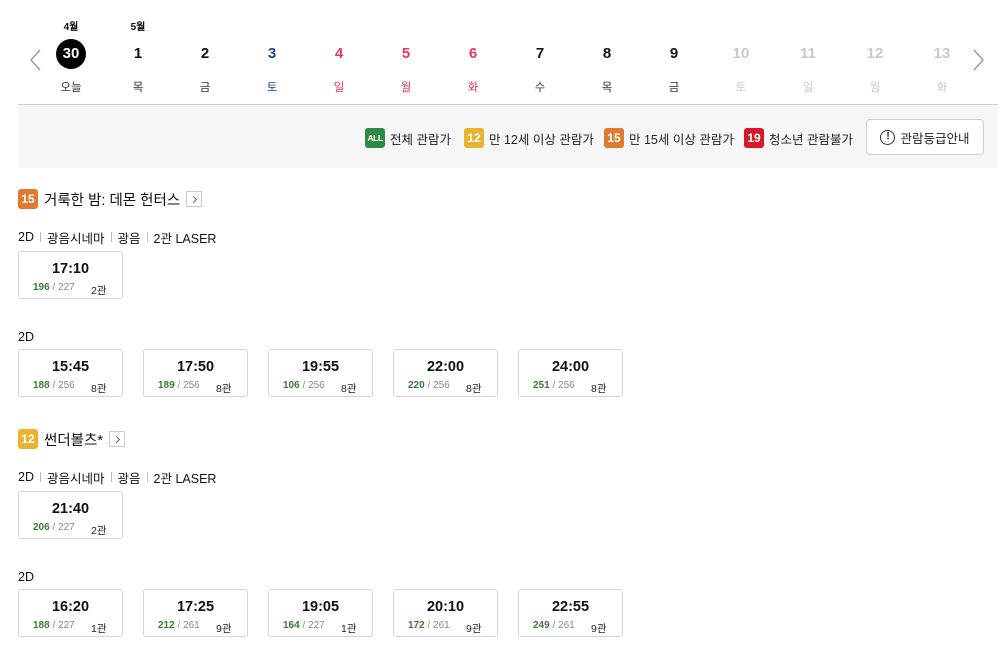  Describe the element at coordinates (339, 50) in the screenshot. I see `date-item: 4 일` at that location.